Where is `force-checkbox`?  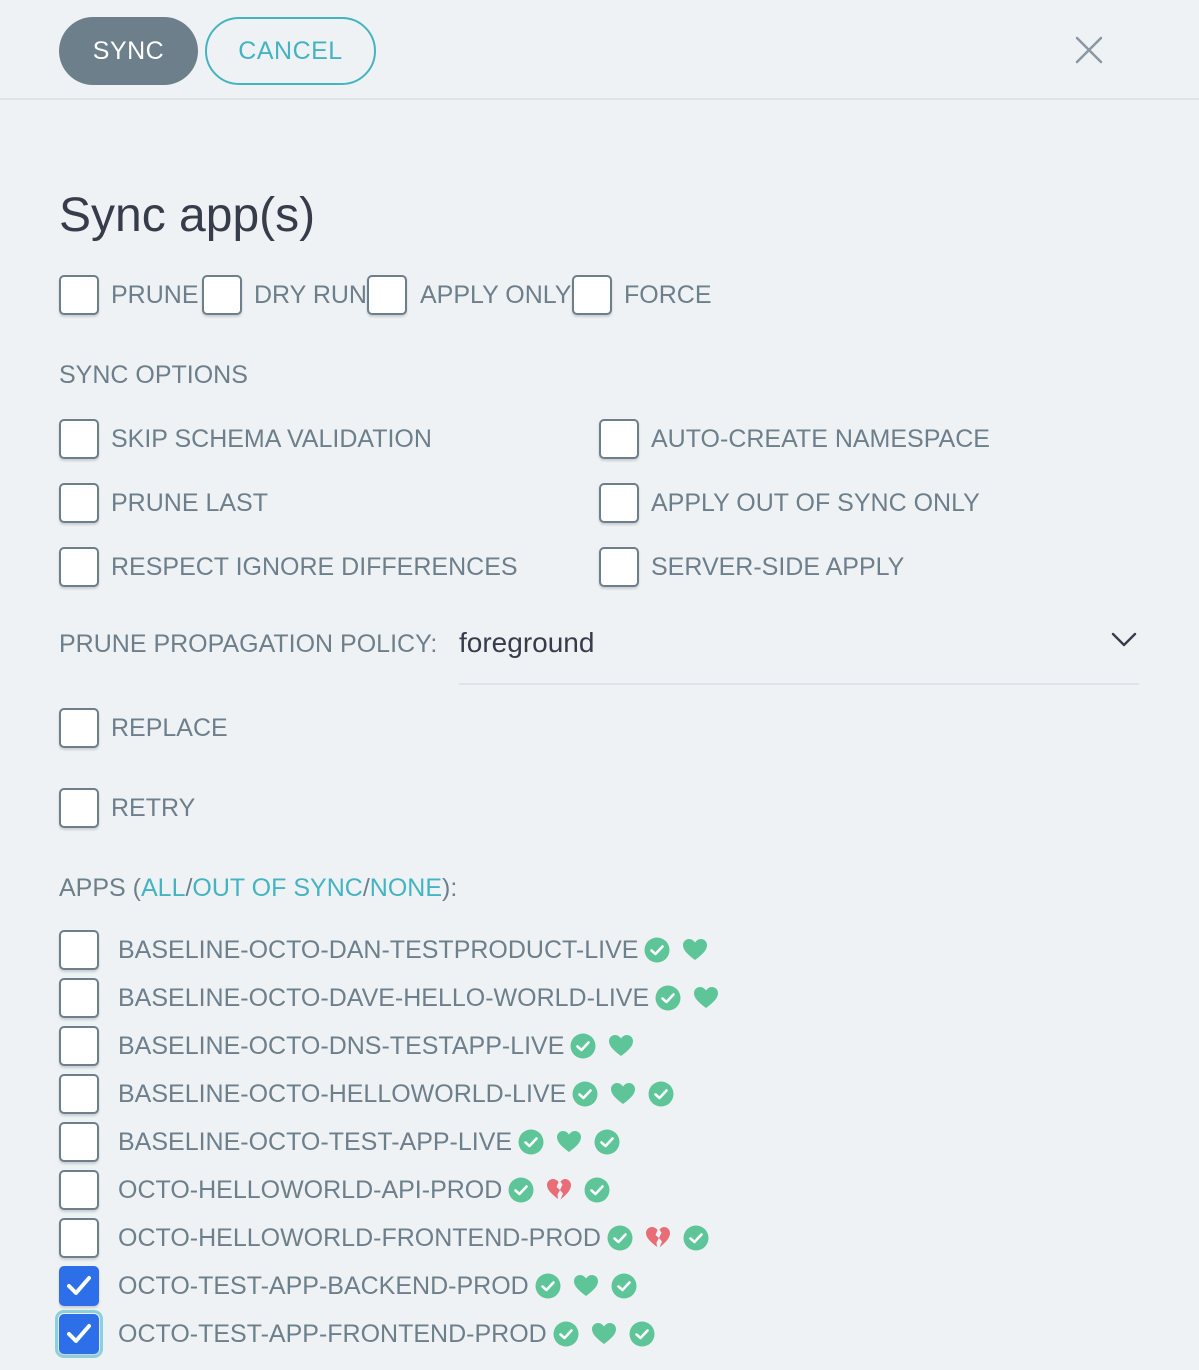 force-checkbox is located at coordinates (592, 295).